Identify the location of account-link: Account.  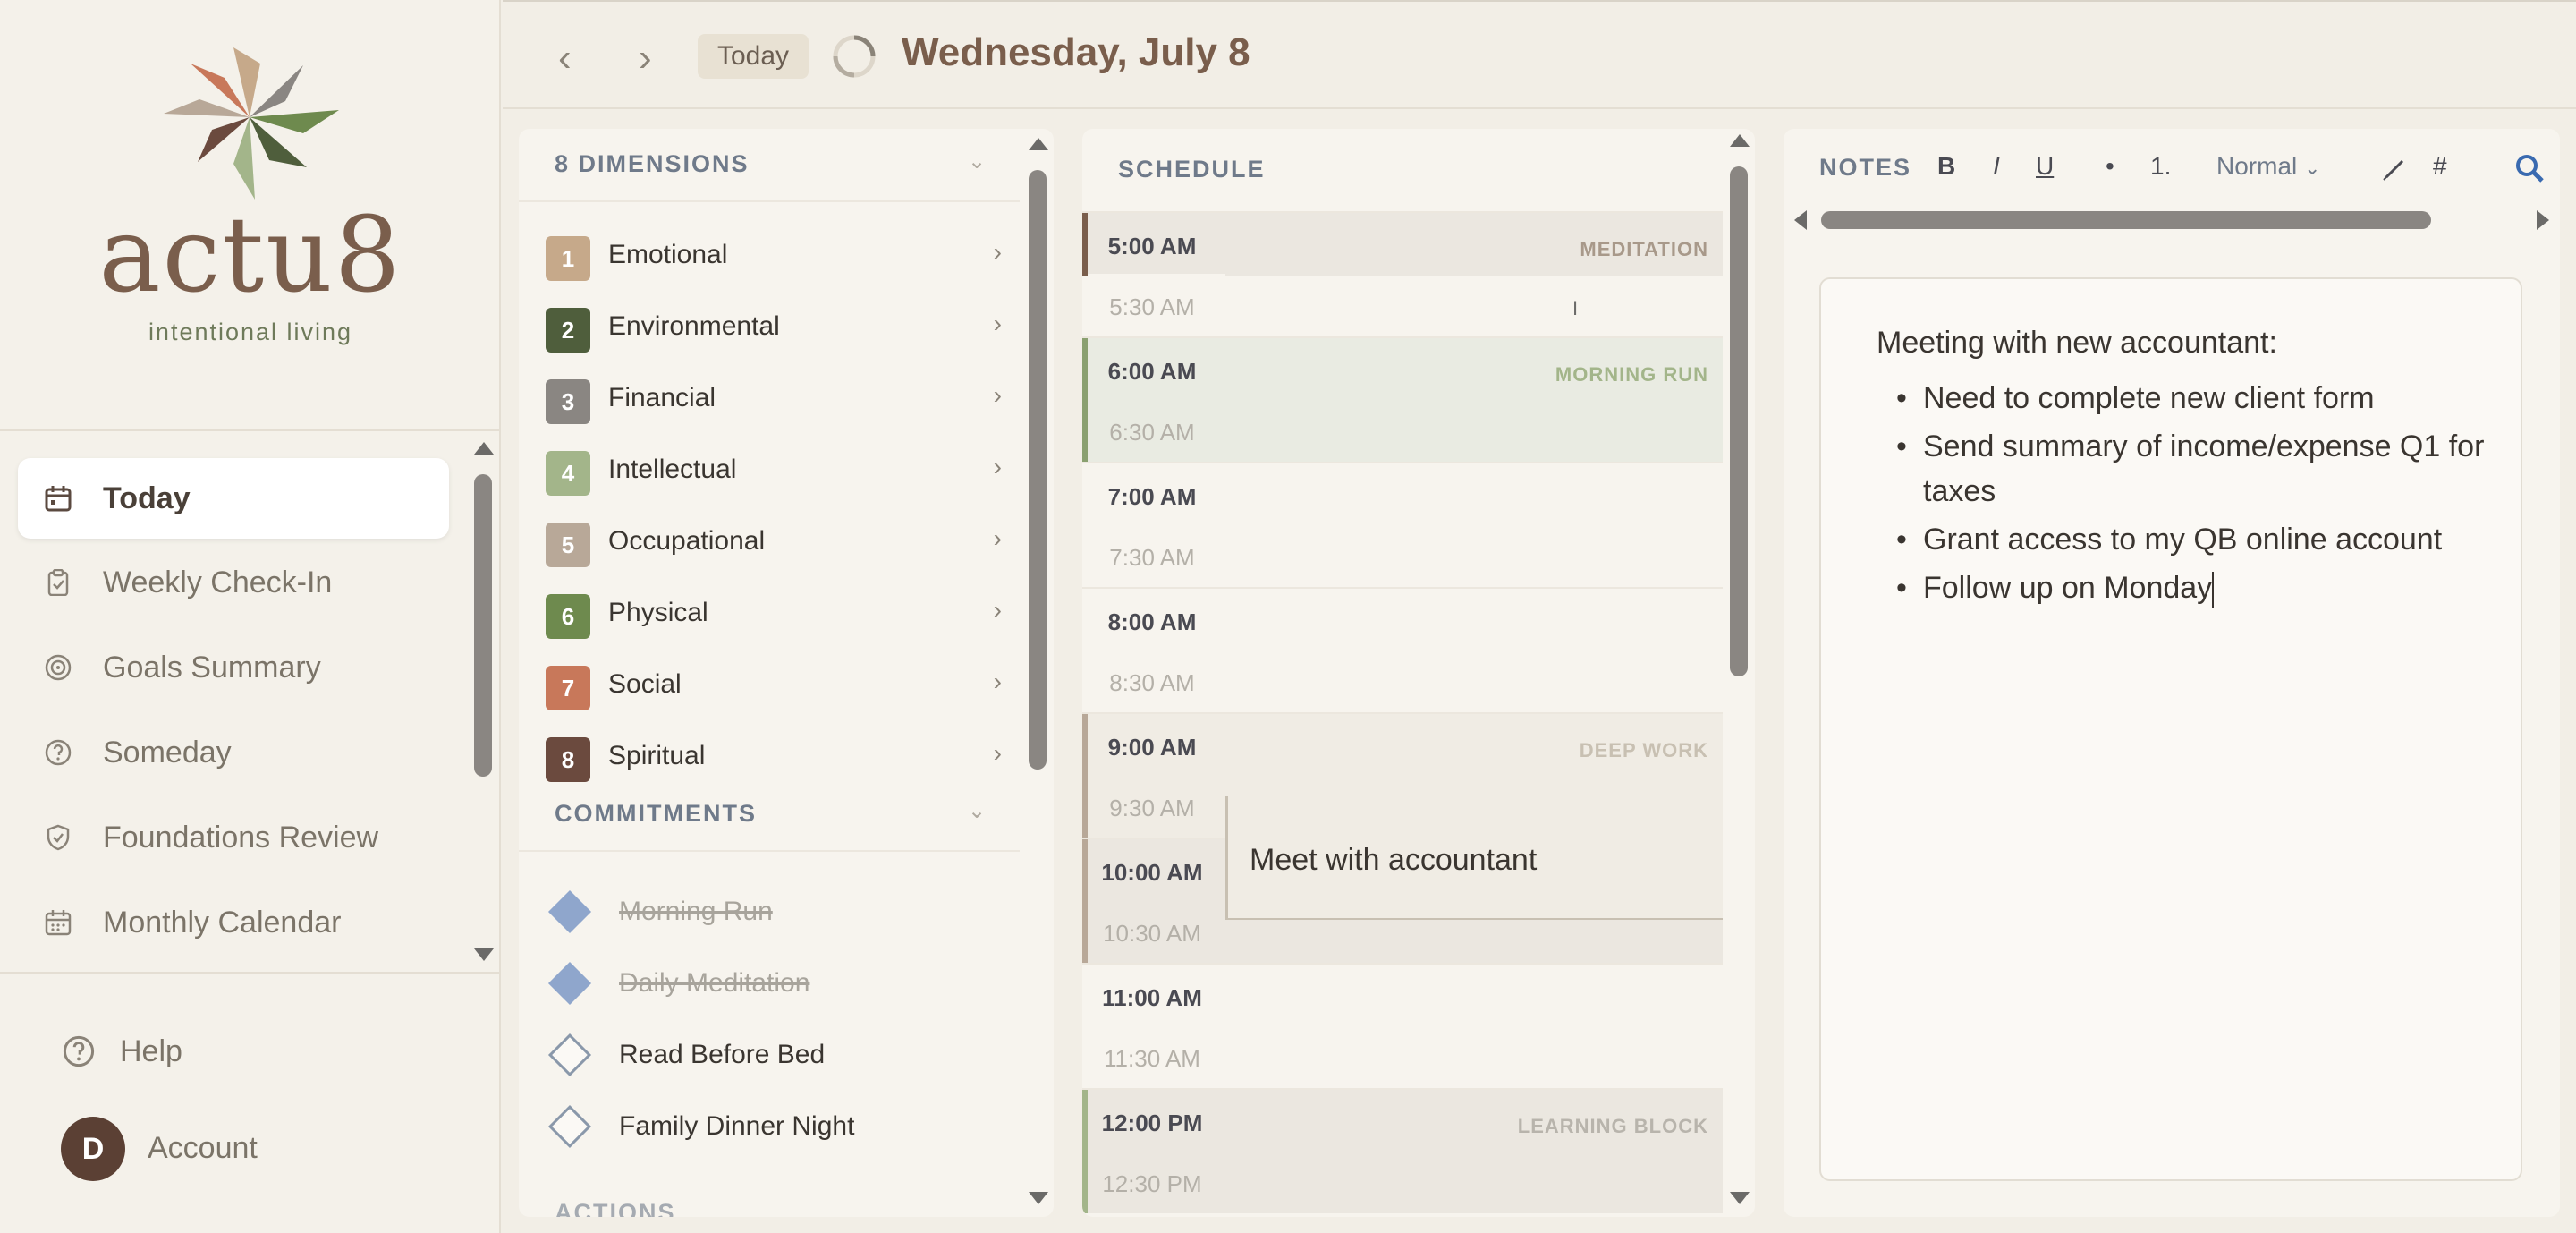
(203, 1148).